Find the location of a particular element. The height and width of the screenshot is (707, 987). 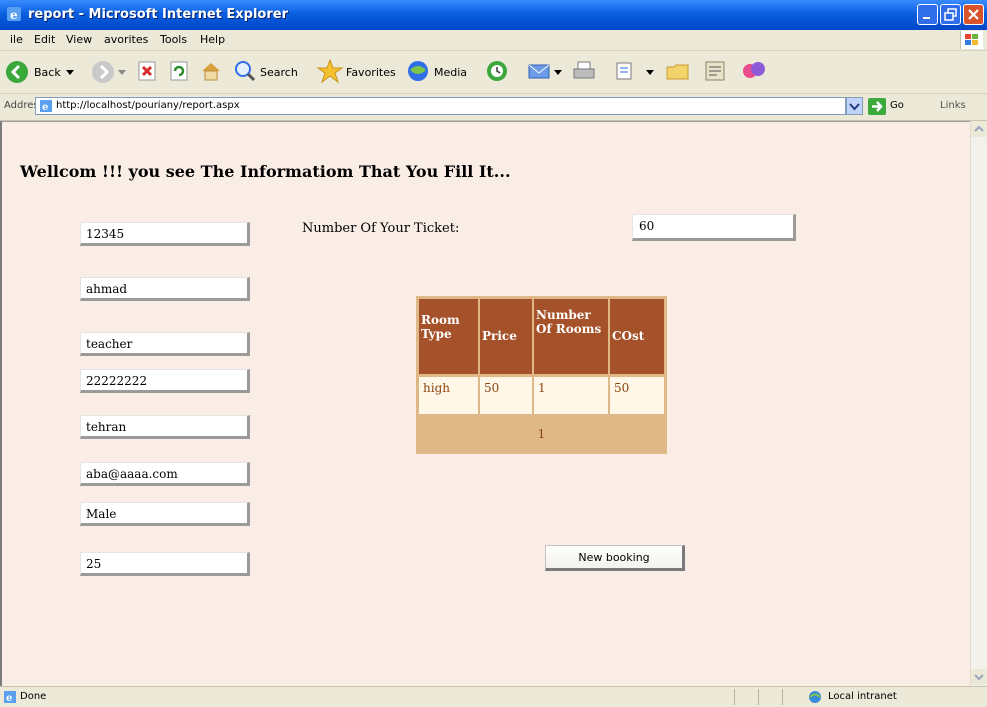

close-button is located at coordinates (973, 14).